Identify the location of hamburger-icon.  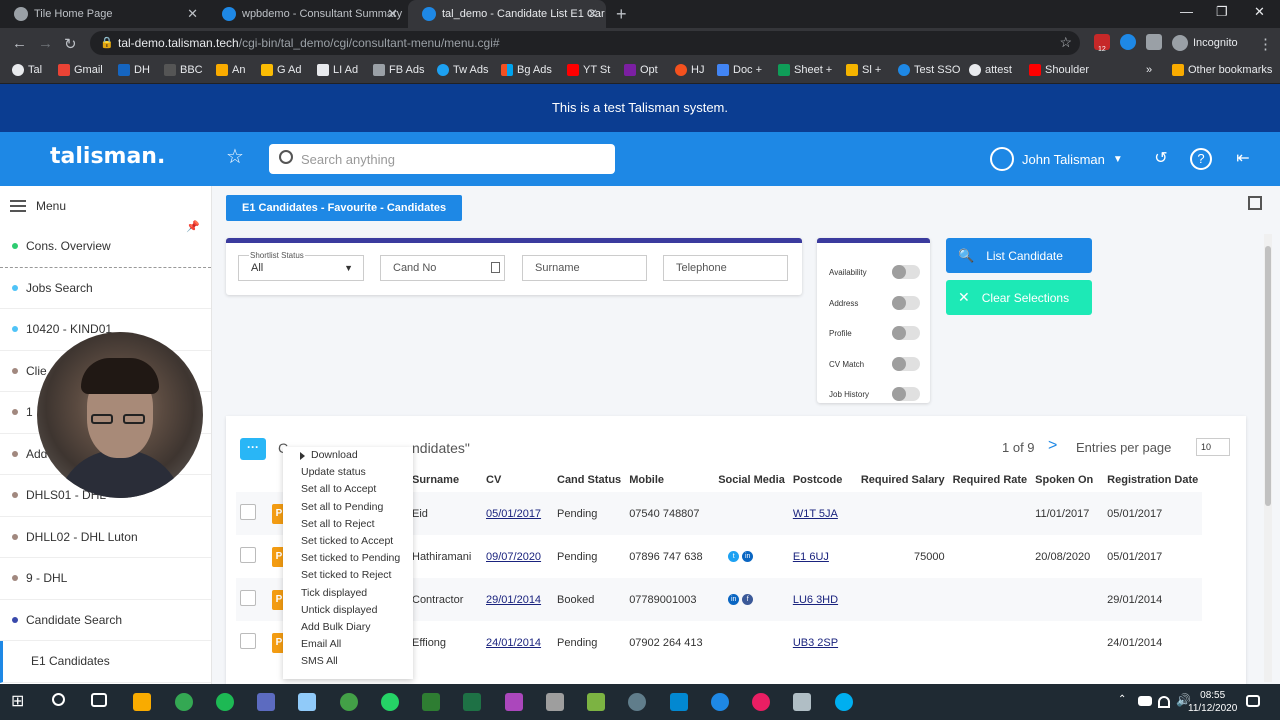
(18, 206).